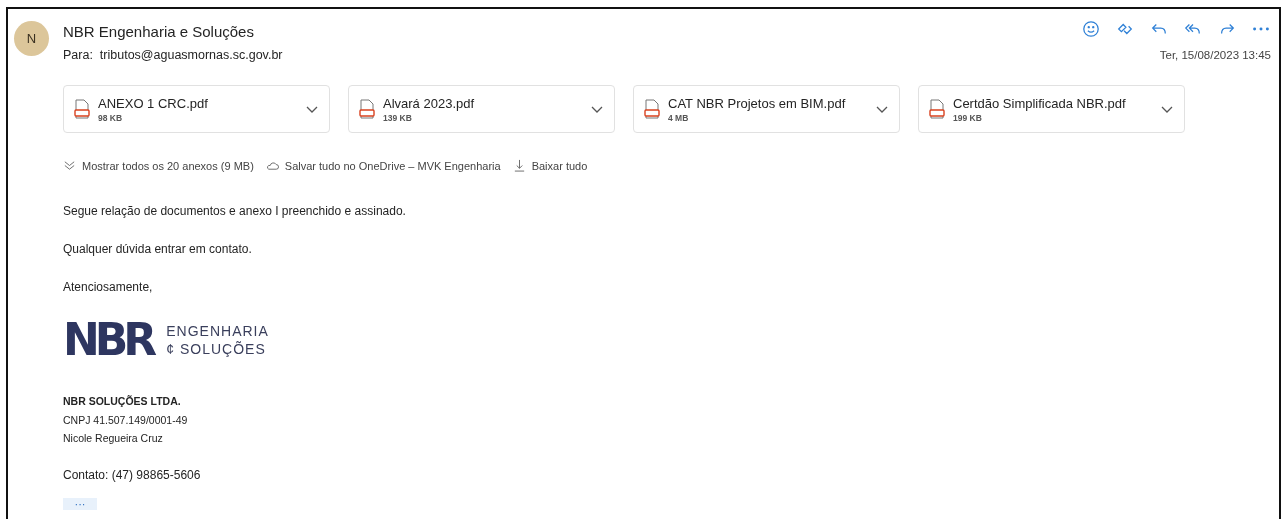  What do you see at coordinates (217, 331) in the screenshot?
I see `logo-text: ENGENHARIA` at bounding box center [217, 331].